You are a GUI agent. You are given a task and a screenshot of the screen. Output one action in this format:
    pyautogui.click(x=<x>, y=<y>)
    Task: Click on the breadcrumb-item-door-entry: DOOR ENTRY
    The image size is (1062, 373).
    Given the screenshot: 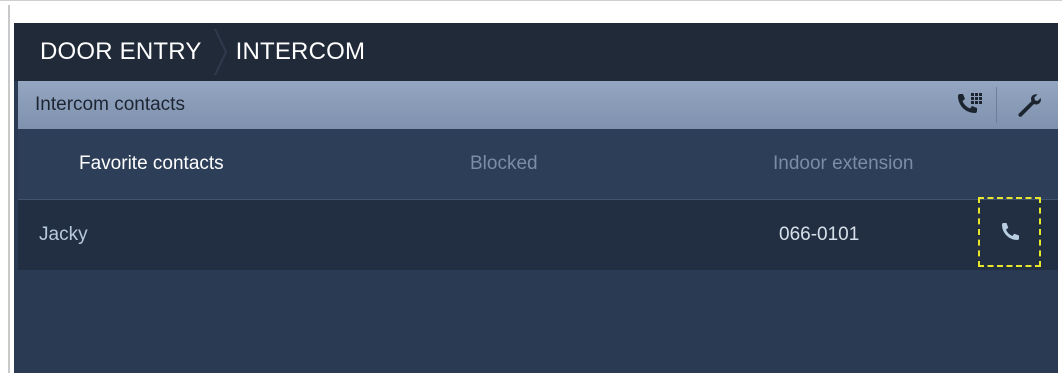 What is the action you would take?
    pyautogui.click(x=121, y=52)
    